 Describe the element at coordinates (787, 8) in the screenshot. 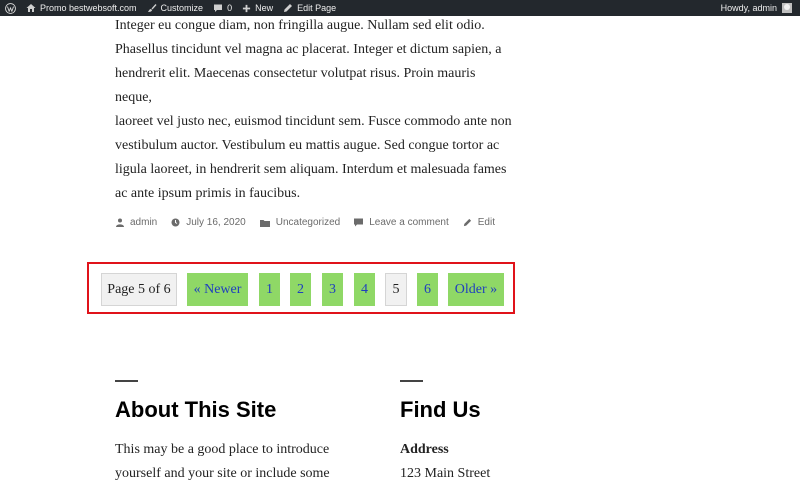

I see `avatar` at that location.